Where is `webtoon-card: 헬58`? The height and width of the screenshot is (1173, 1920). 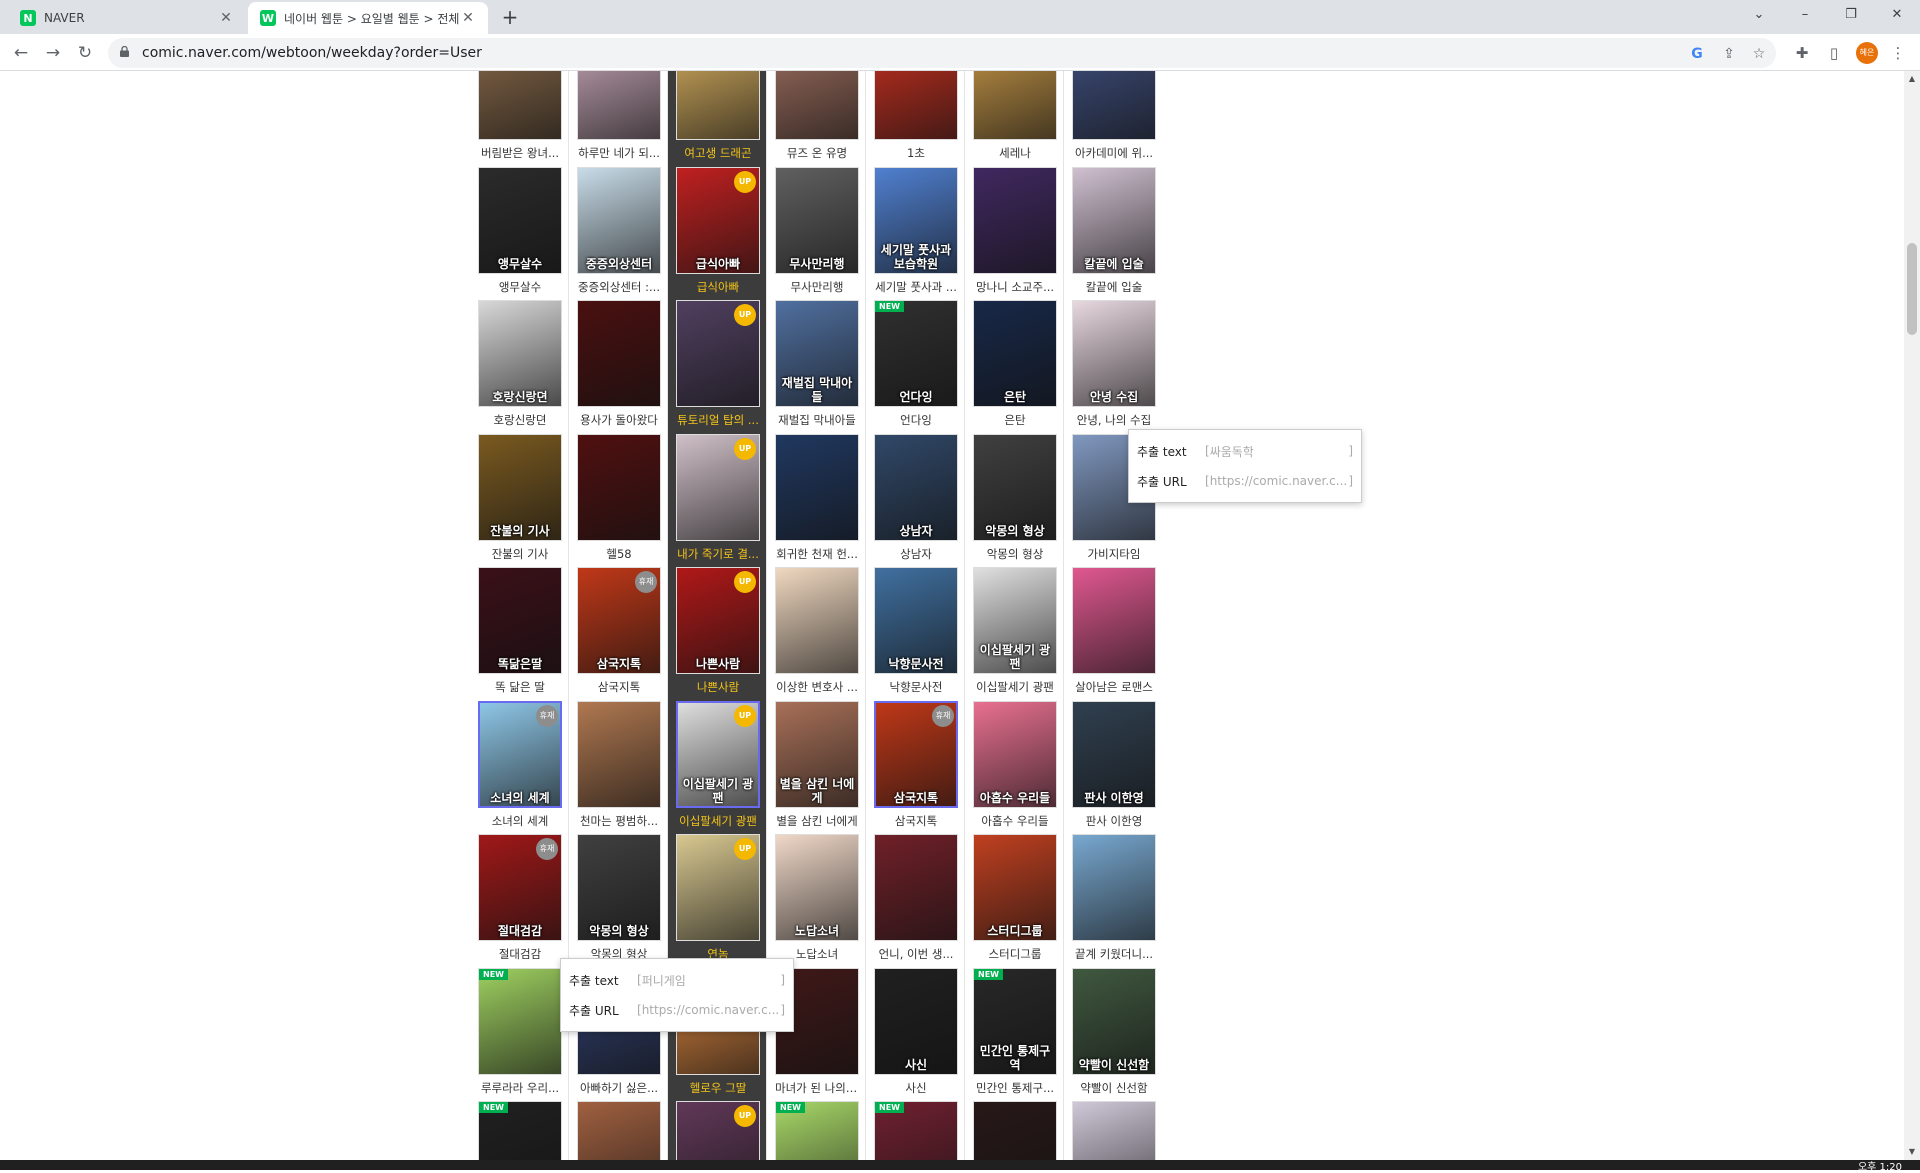 webtoon-card: 헬58 is located at coordinates (619, 497).